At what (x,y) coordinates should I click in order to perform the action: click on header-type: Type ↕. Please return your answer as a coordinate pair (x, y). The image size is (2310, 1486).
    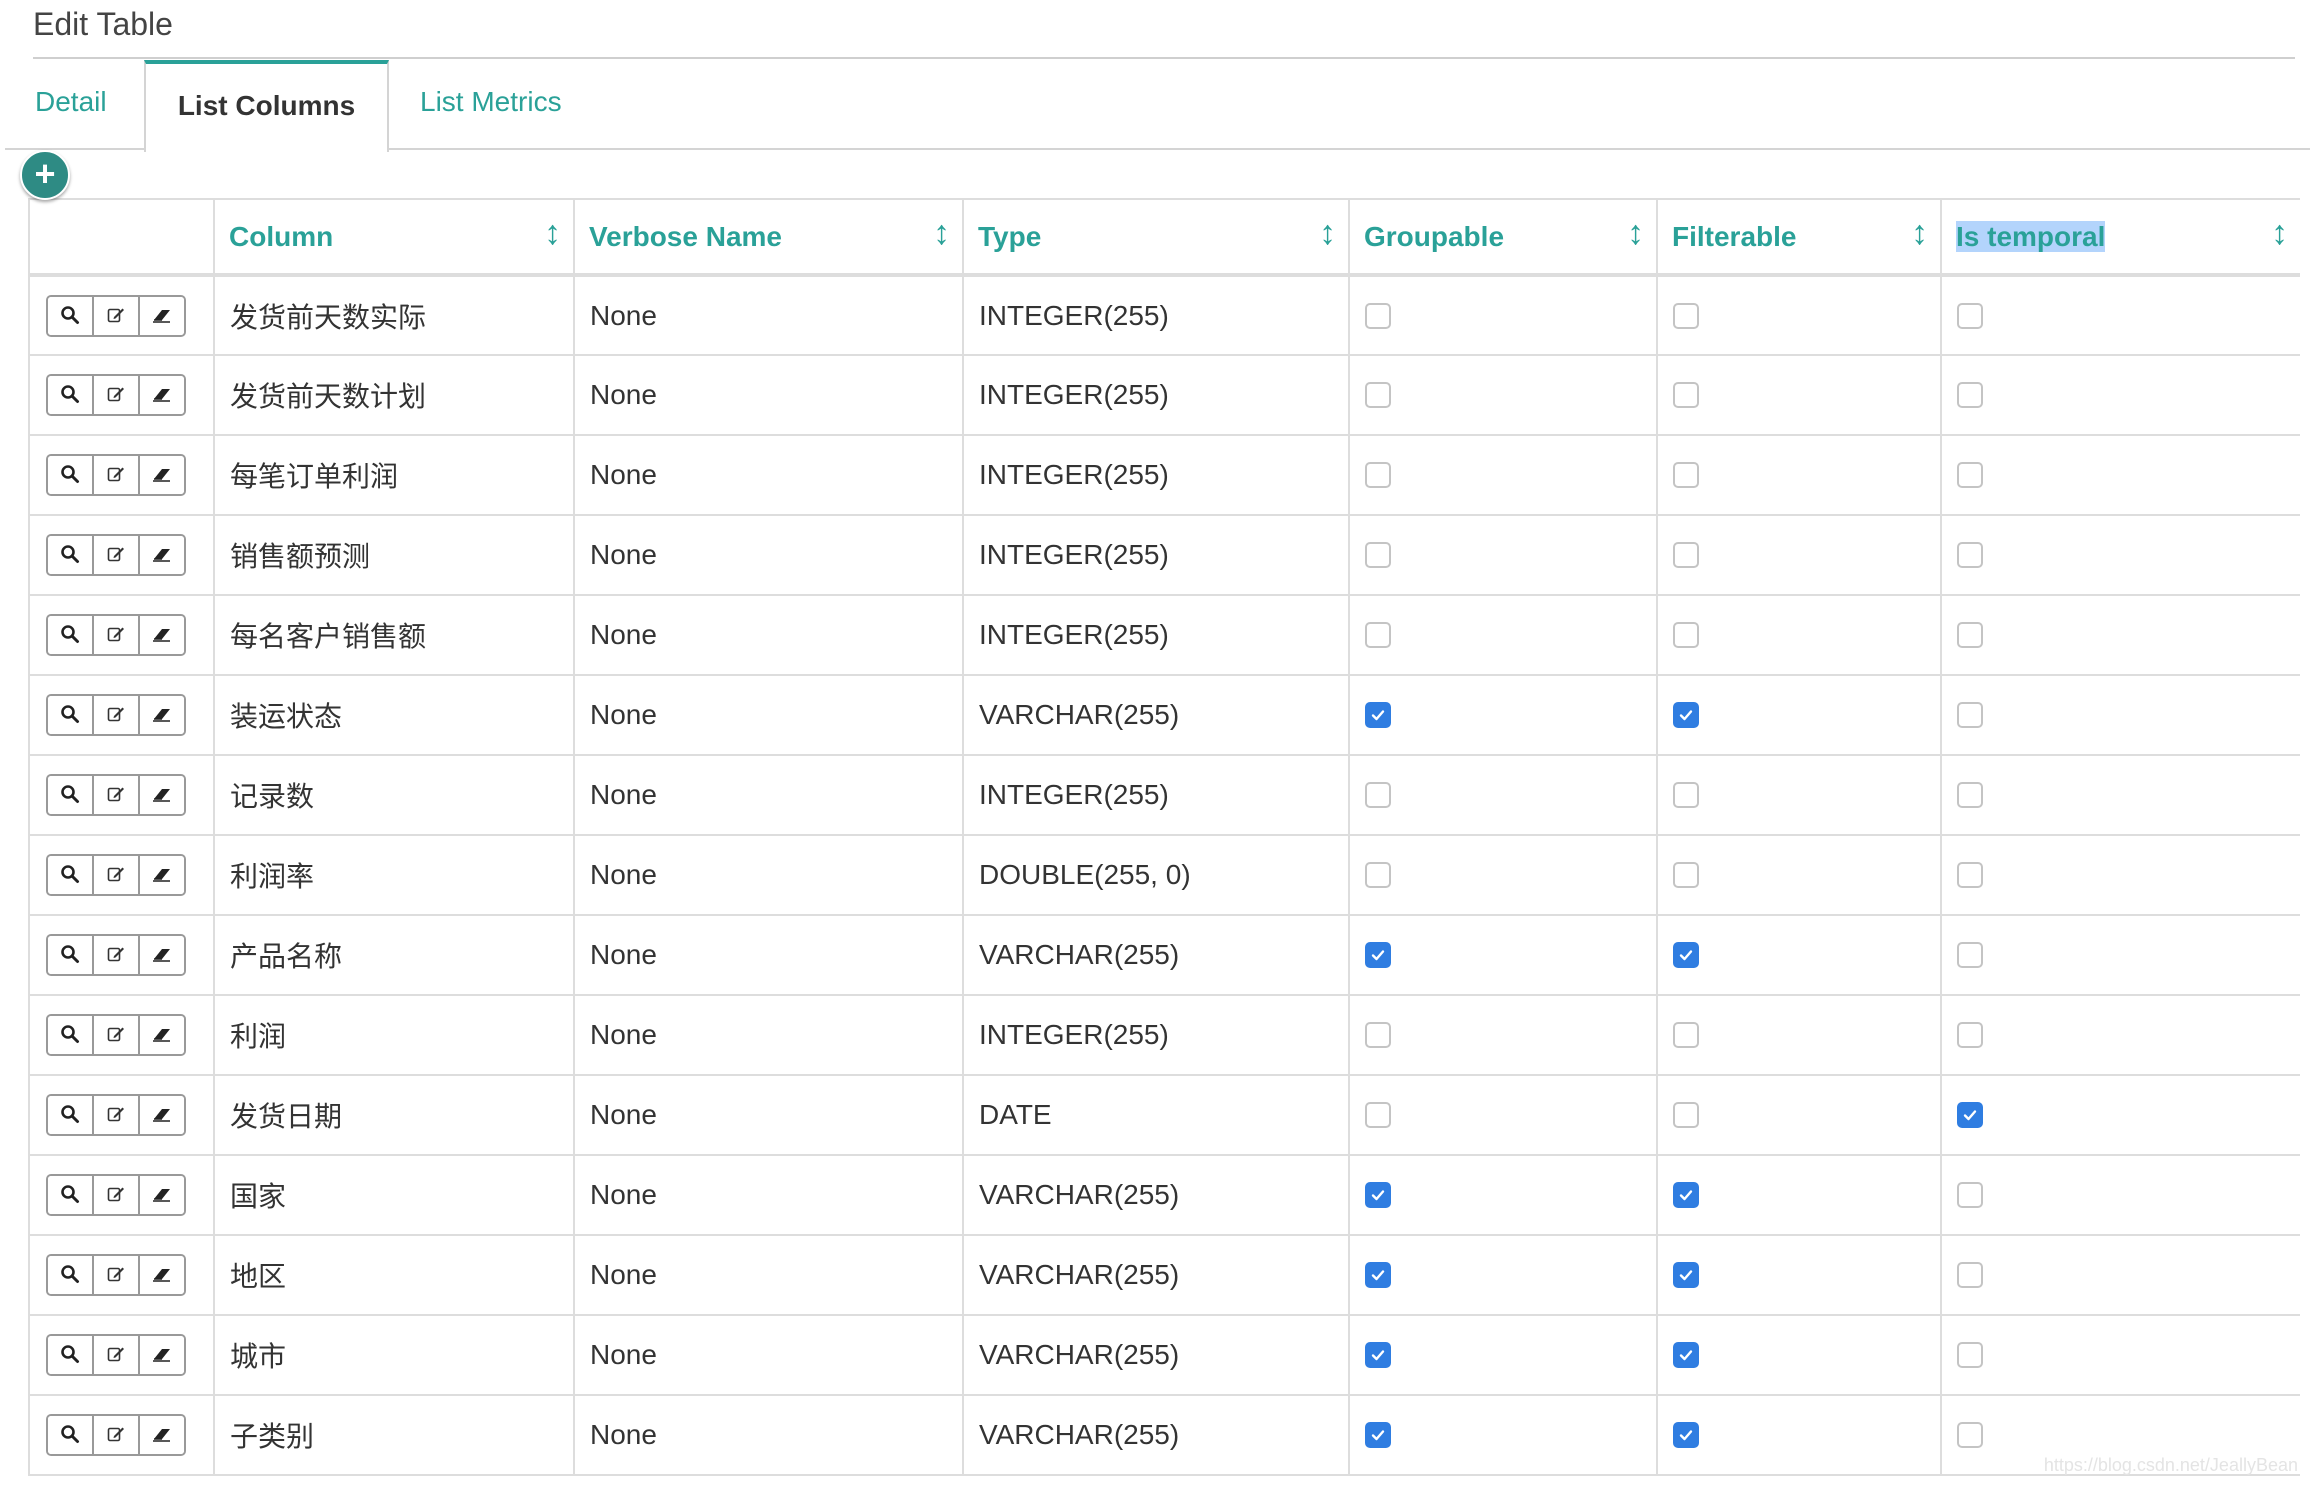
    Looking at the image, I should click on (1156, 237).